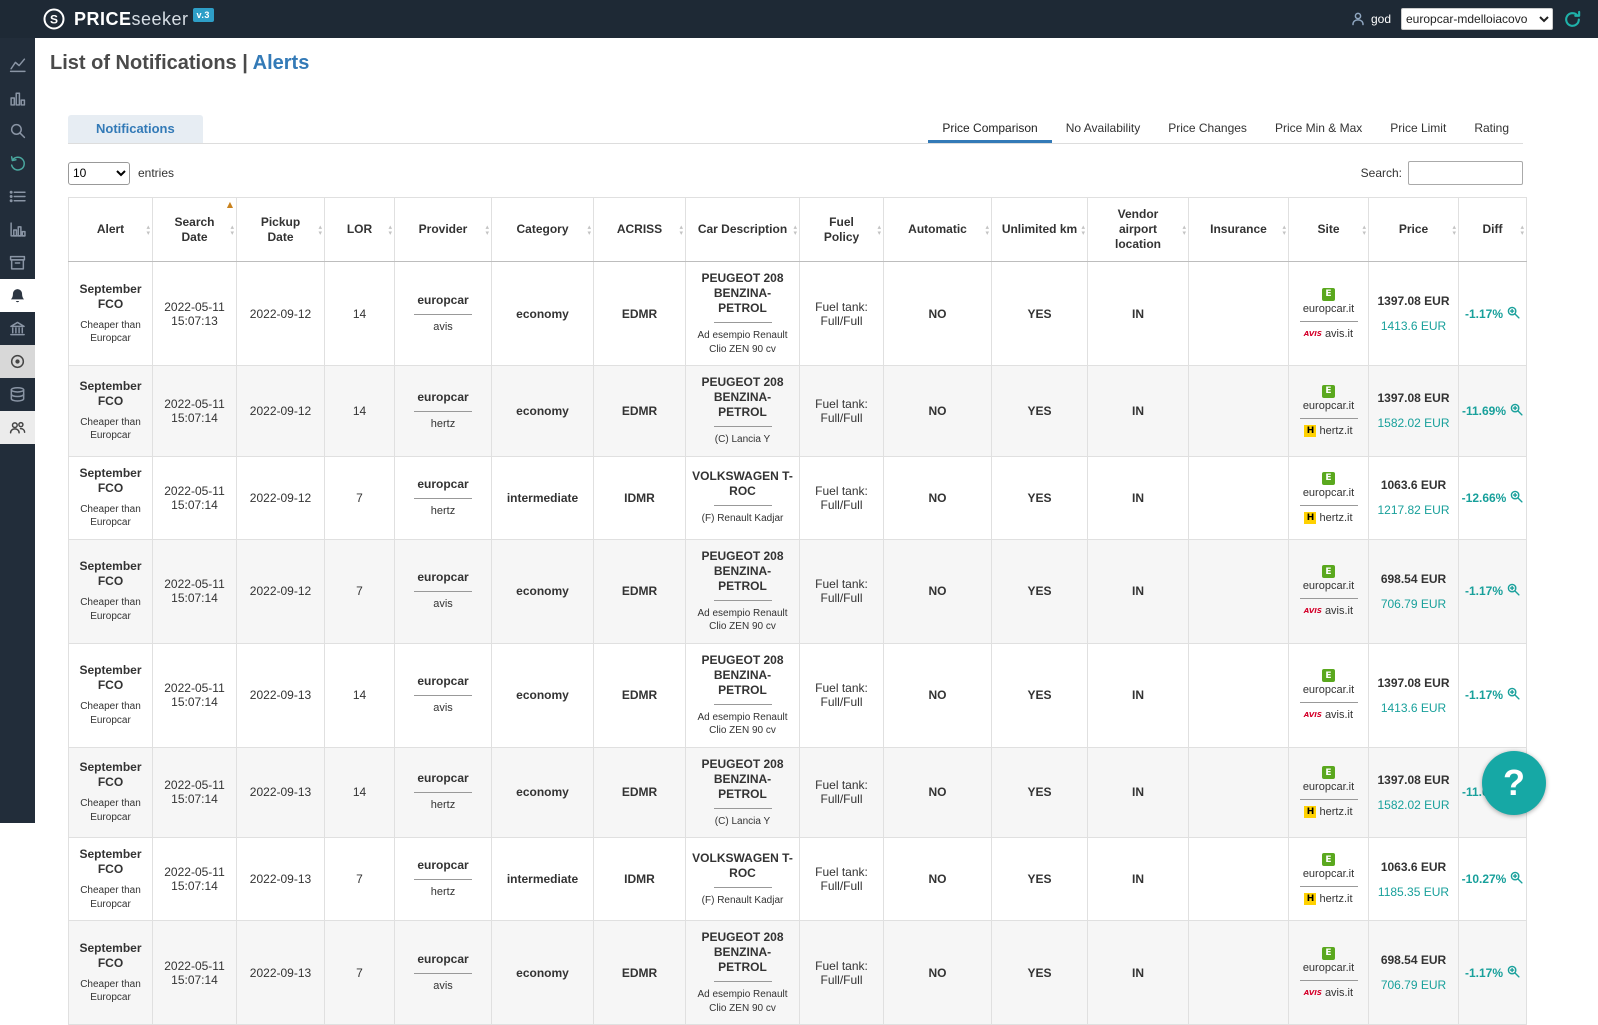  I want to click on cell-automatic: NO, so click(938, 314).